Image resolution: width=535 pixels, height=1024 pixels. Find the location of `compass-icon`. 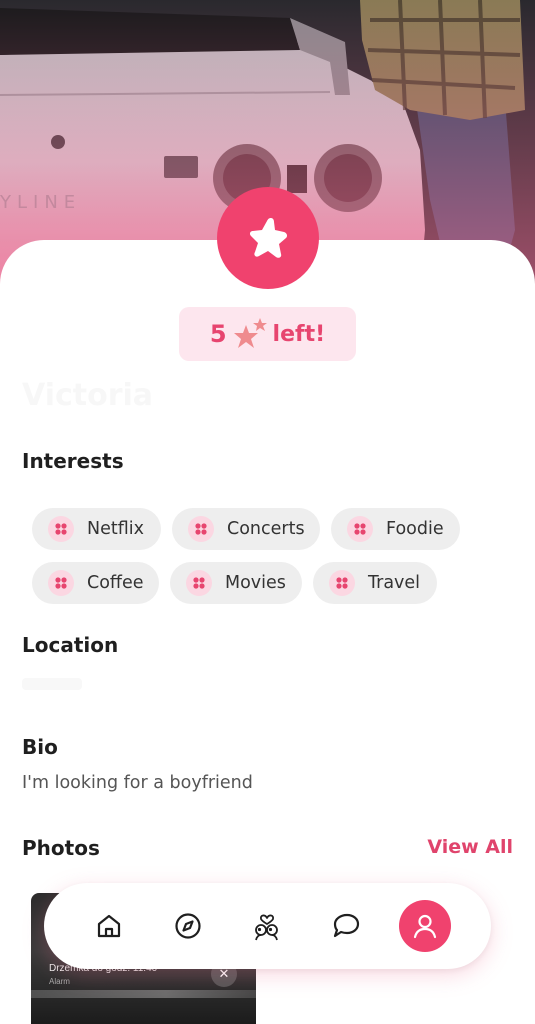

compass-icon is located at coordinates (188, 926).